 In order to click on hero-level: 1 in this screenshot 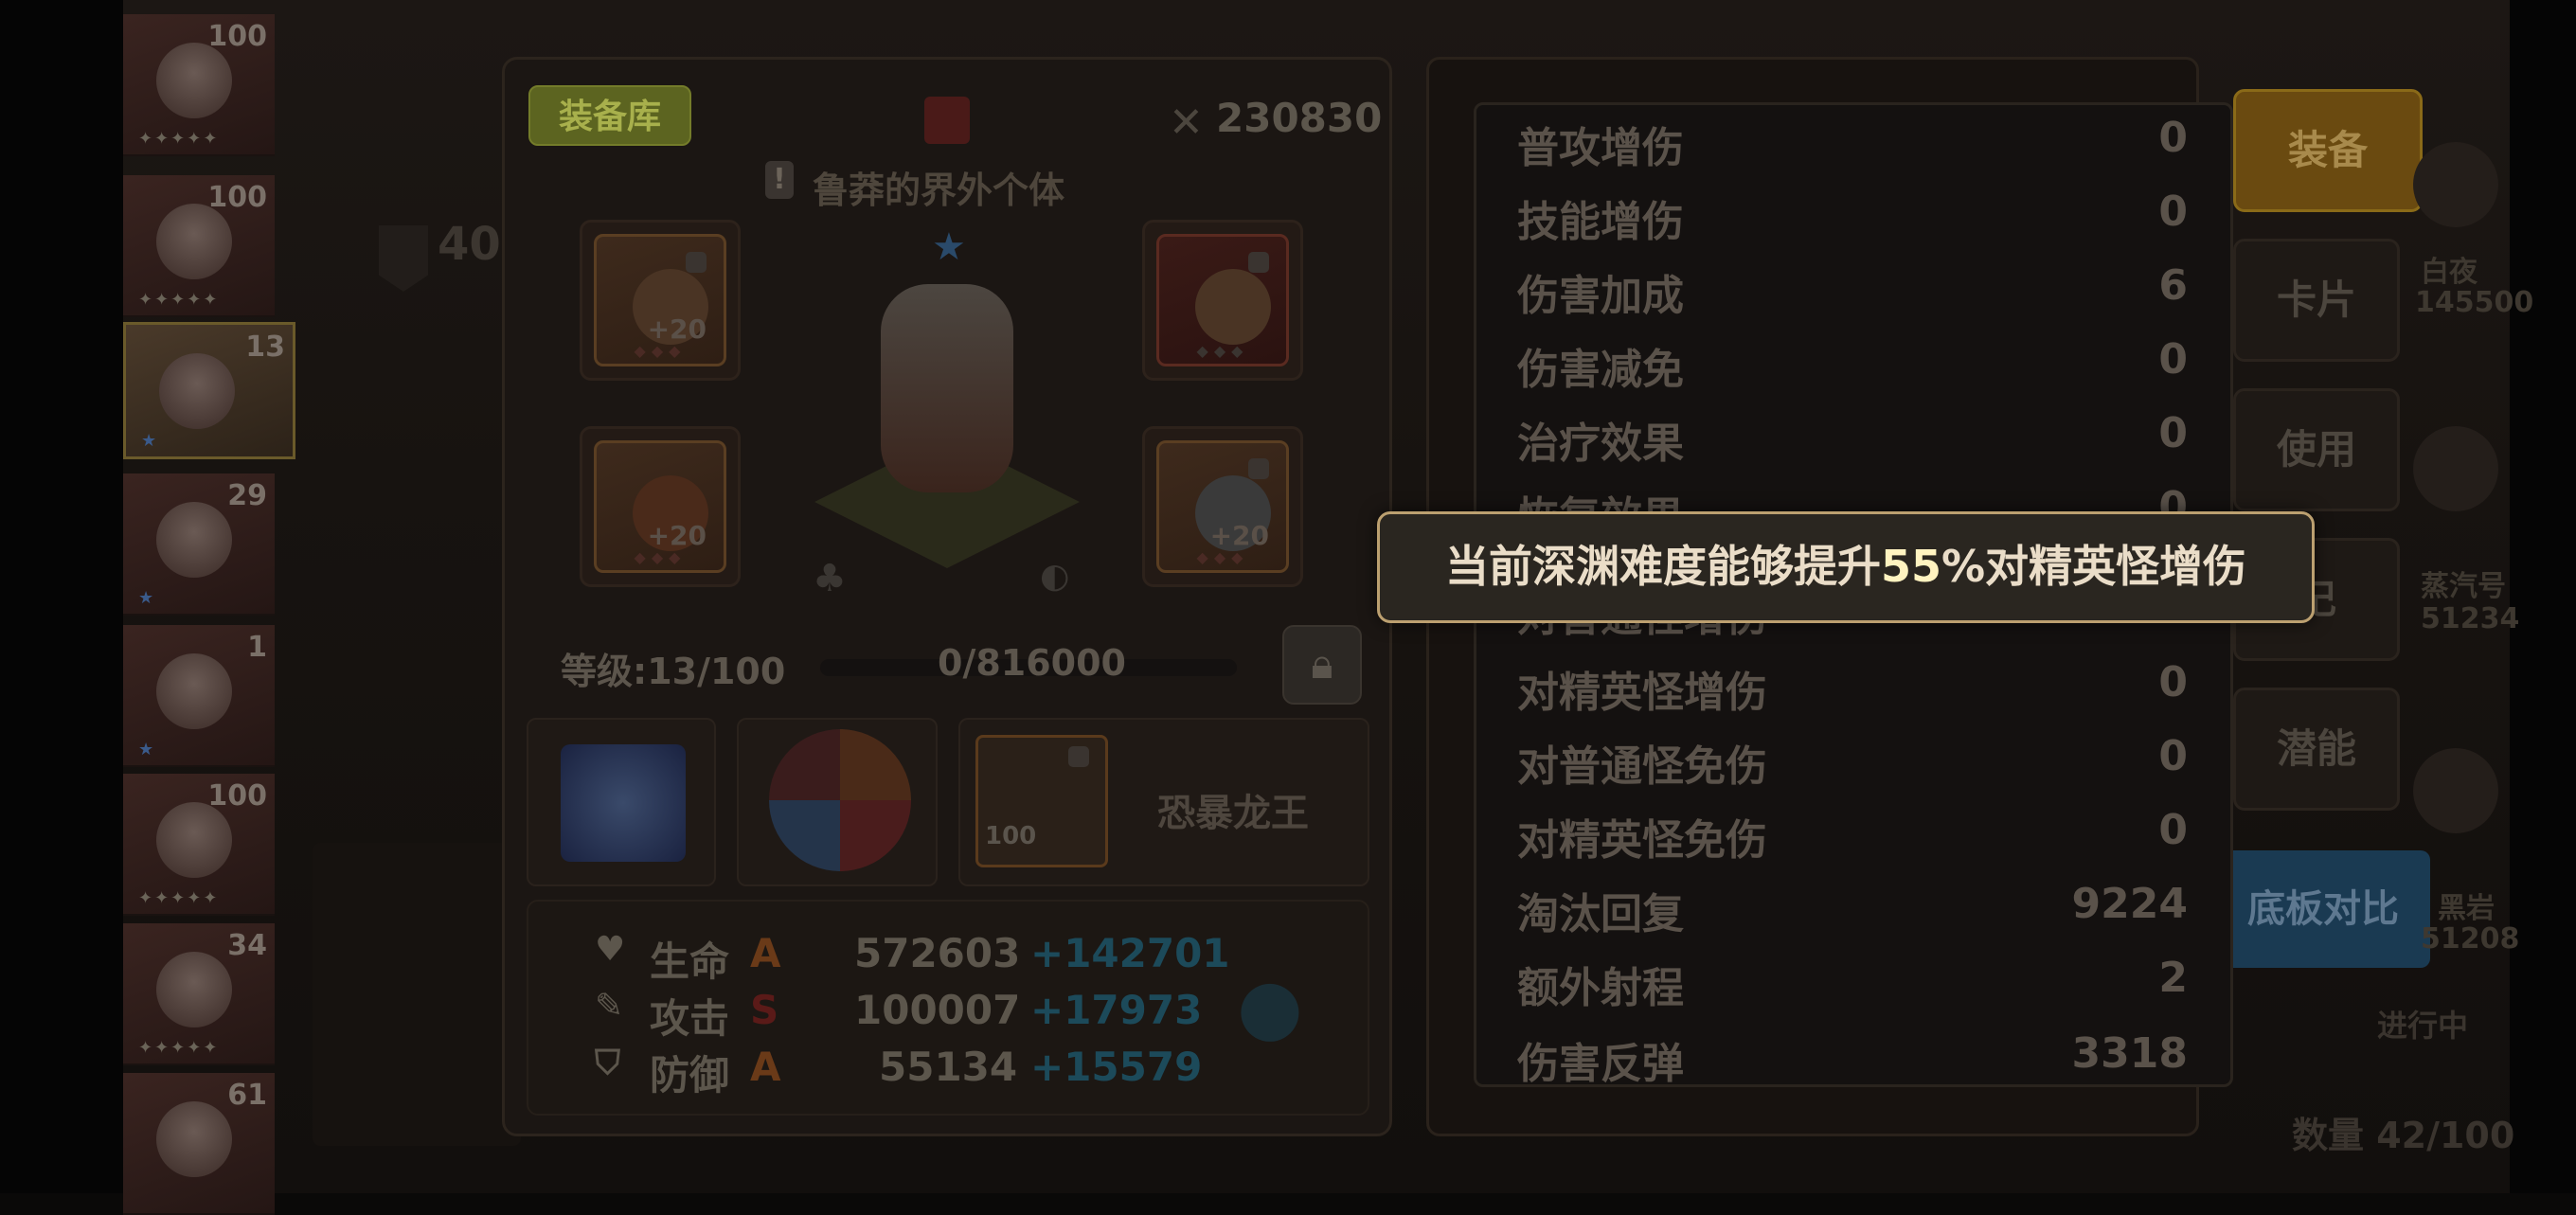, I will do `click(257, 647)`.